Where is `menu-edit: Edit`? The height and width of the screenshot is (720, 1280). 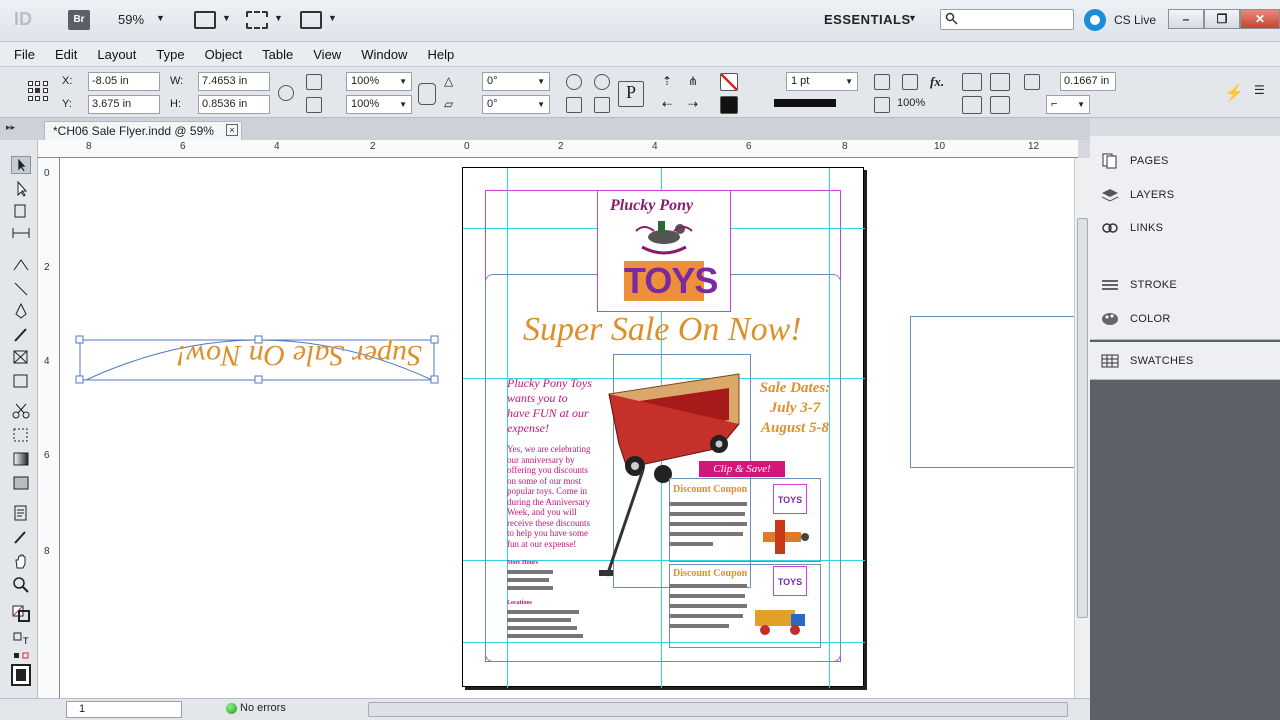 menu-edit: Edit is located at coordinates (66, 54).